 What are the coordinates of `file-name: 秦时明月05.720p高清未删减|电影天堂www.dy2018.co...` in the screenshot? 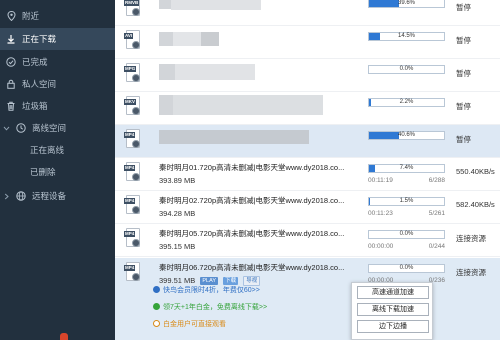 It's located at (252, 233).